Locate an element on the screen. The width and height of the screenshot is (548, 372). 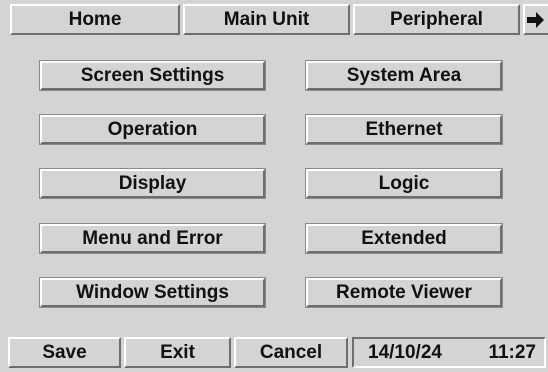
menu-and-error-button: Menu and Error is located at coordinates (152, 238).